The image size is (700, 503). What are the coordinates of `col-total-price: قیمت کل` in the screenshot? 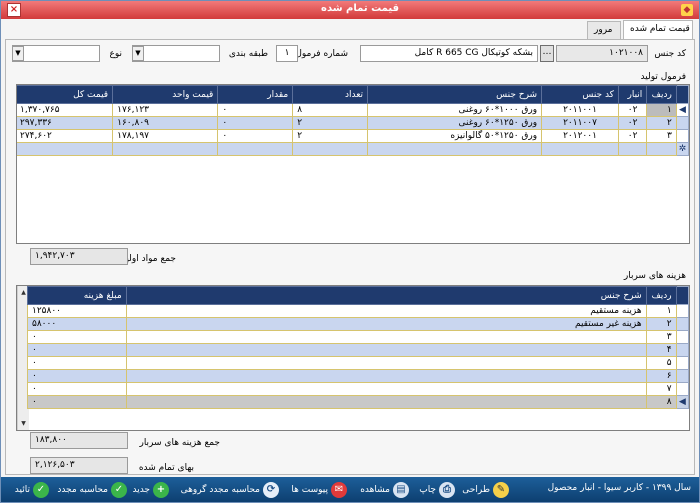 It's located at (65, 94).